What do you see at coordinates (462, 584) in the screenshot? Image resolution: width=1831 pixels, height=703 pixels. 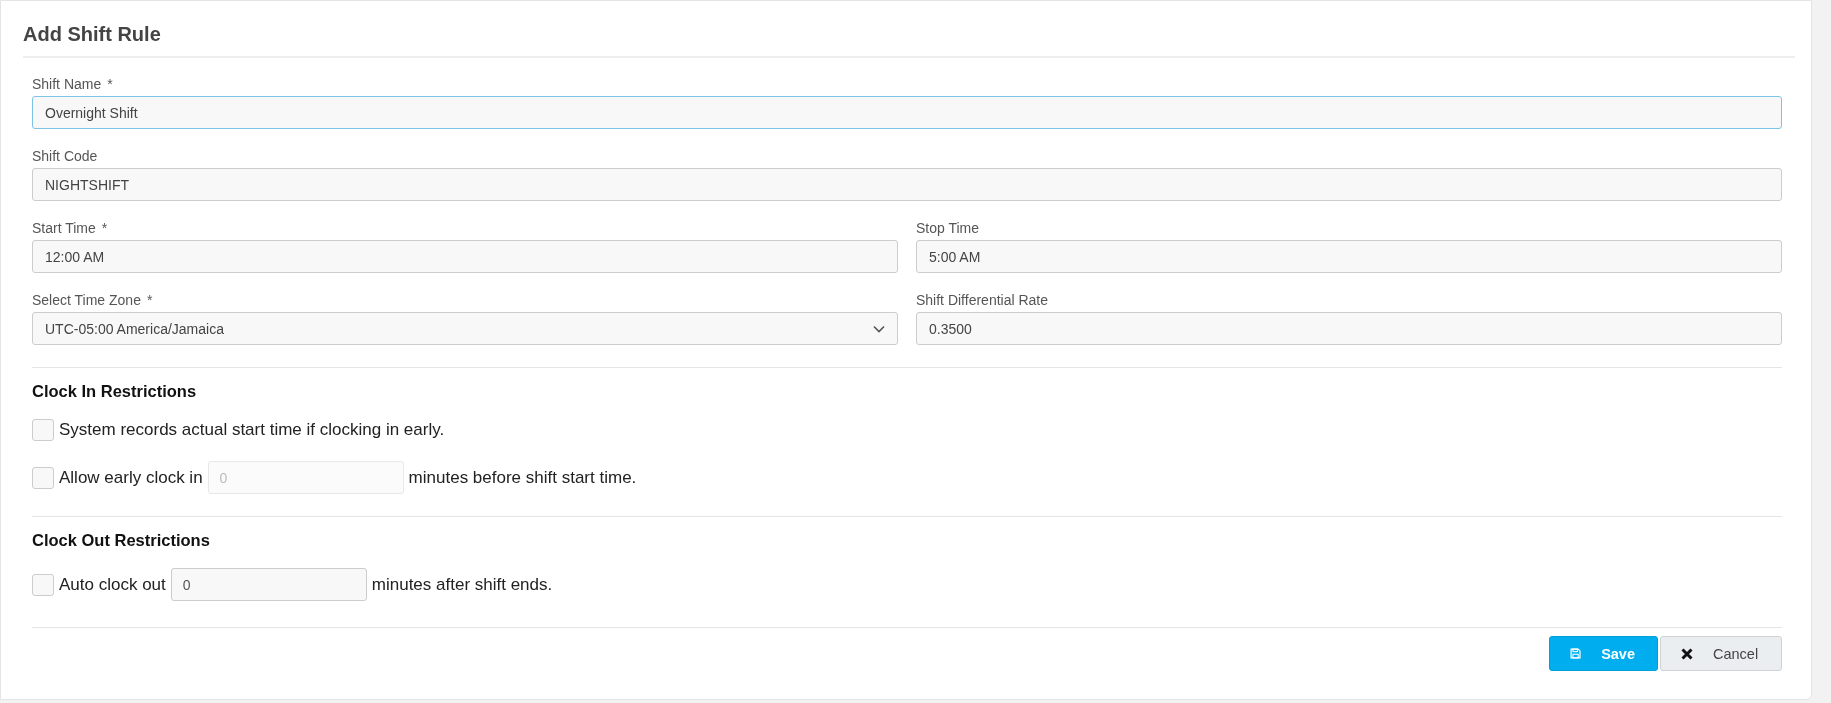 I see `minutes-text: minutes after shift ends.` at bounding box center [462, 584].